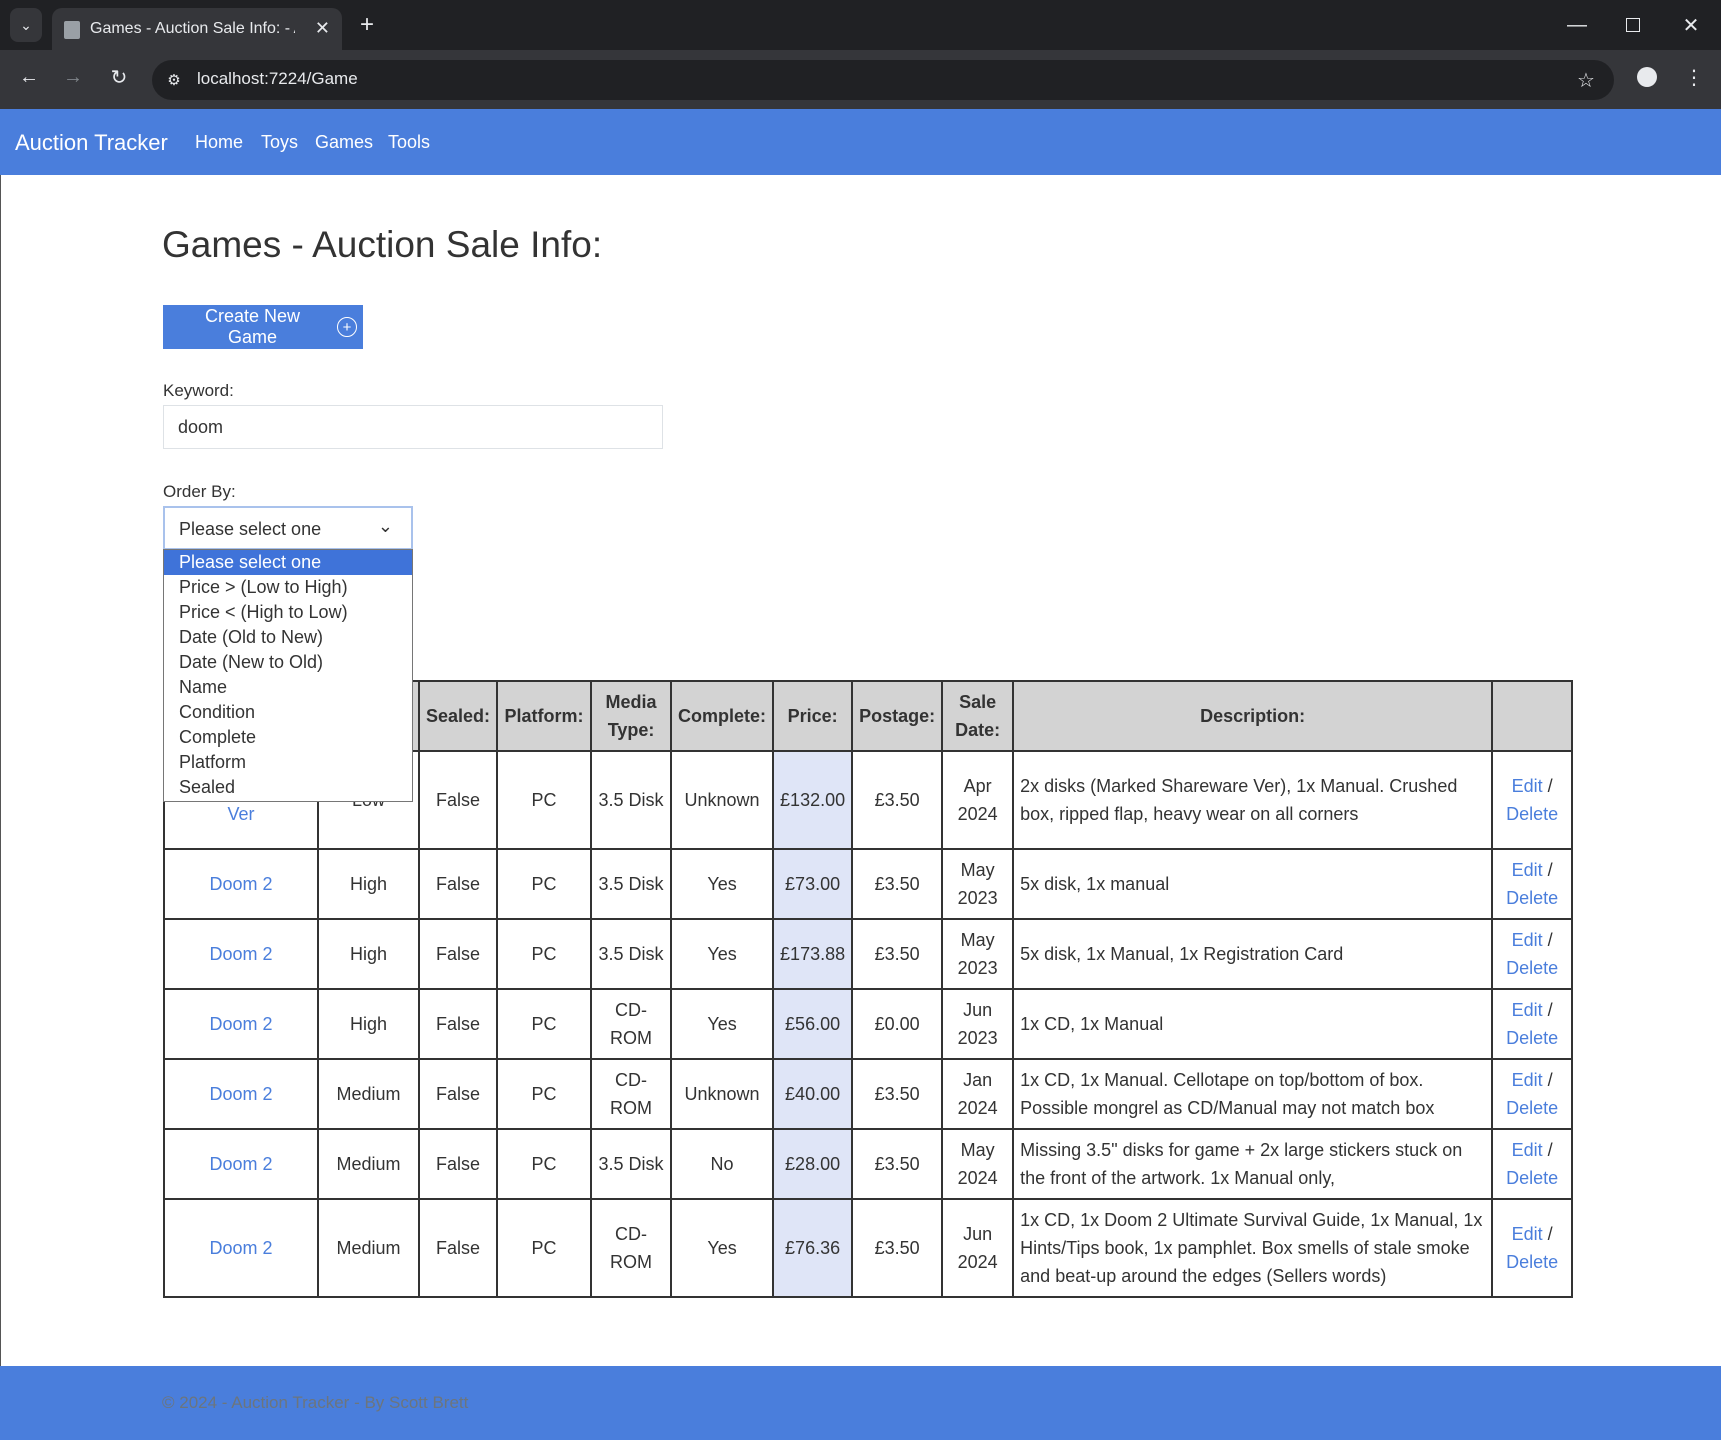 The width and height of the screenshot is (1721, 1440). I want to click on order-by-label: Order By:, so click(199, 491).